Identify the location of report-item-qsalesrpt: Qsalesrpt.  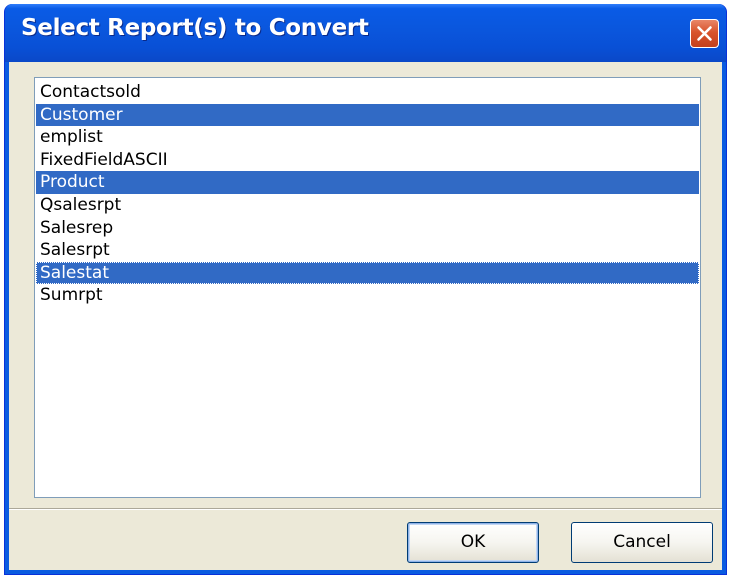
(367, 205).